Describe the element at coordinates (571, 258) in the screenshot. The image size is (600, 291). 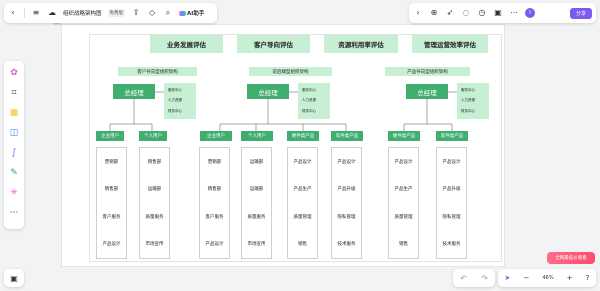
I see `promo-banner: 全网最低价看看` at that location.